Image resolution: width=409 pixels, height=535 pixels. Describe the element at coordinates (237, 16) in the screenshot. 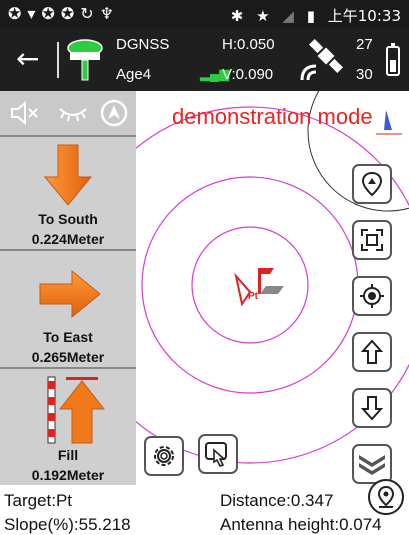

I see `bluetooth-icon: ✱` at that location.